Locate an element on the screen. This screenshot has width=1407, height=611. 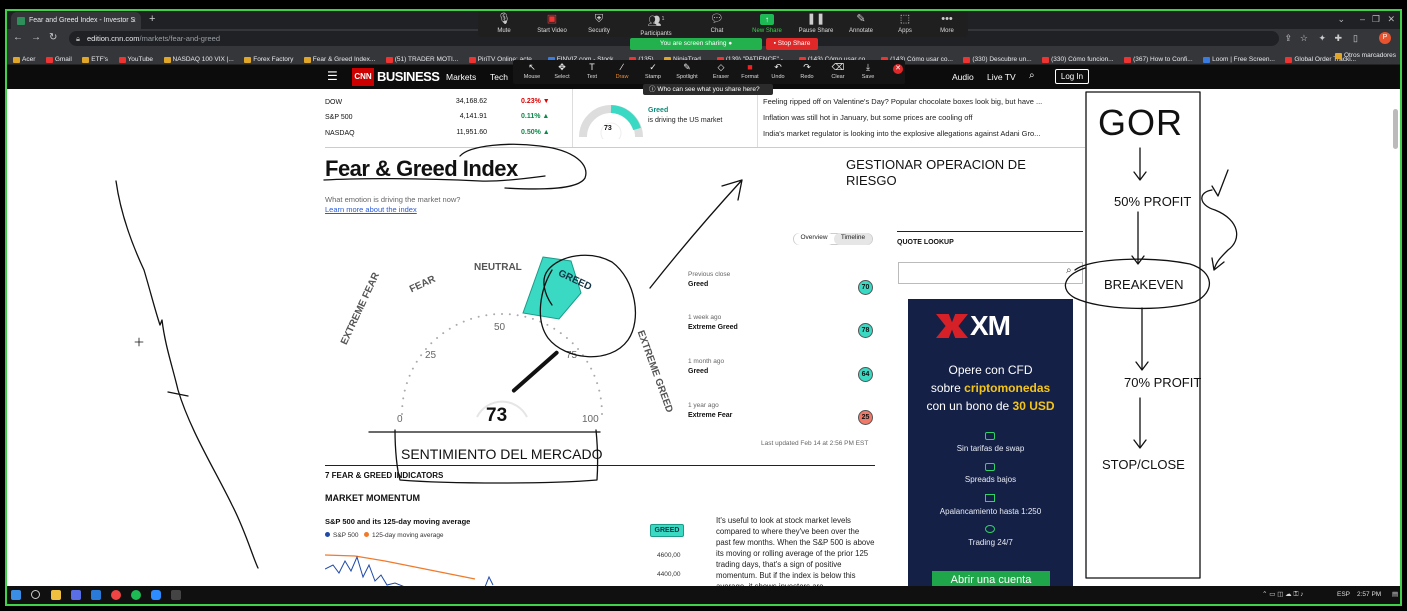
gauge-needle is located at coordinates (535, 371).